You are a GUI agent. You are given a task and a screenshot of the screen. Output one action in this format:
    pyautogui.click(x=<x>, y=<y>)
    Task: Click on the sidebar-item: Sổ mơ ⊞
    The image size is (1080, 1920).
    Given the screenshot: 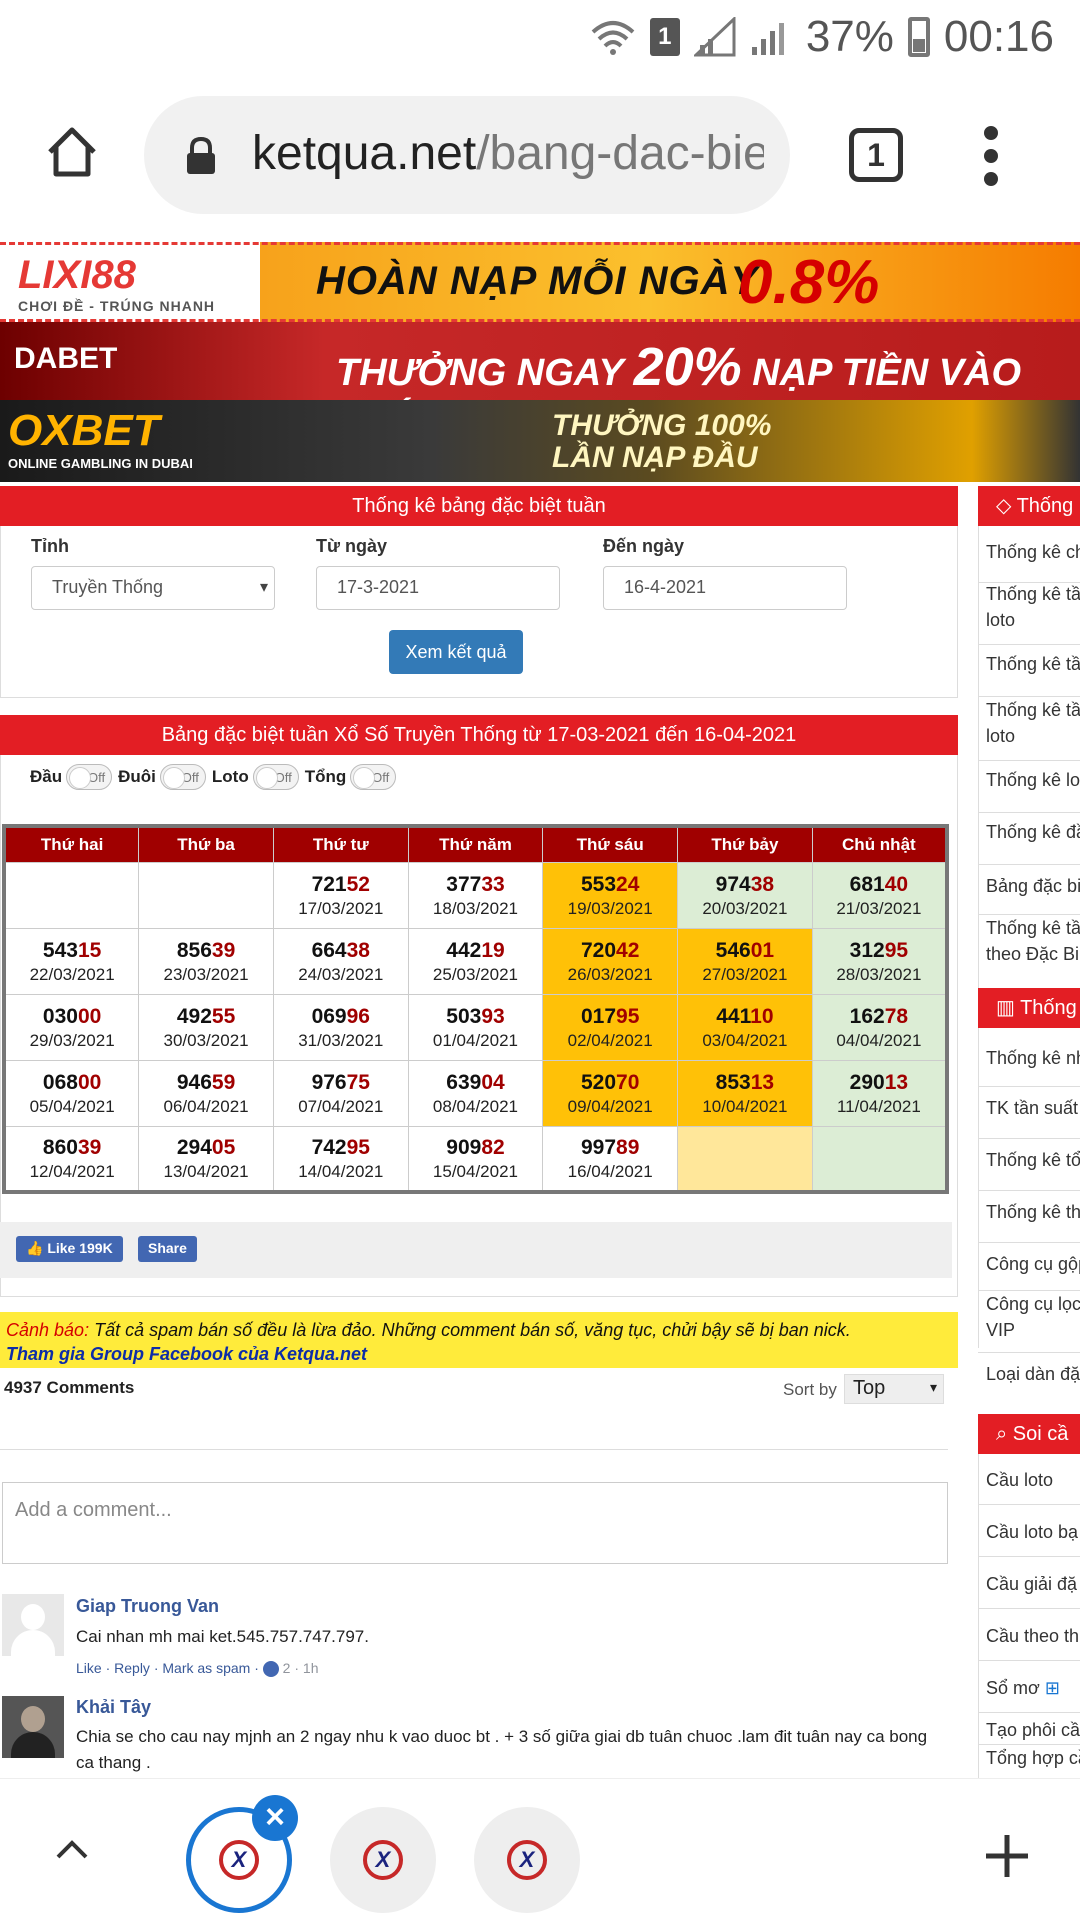 What is the action you would take?
    pyautogui.click(x=1023, y=1688)
    